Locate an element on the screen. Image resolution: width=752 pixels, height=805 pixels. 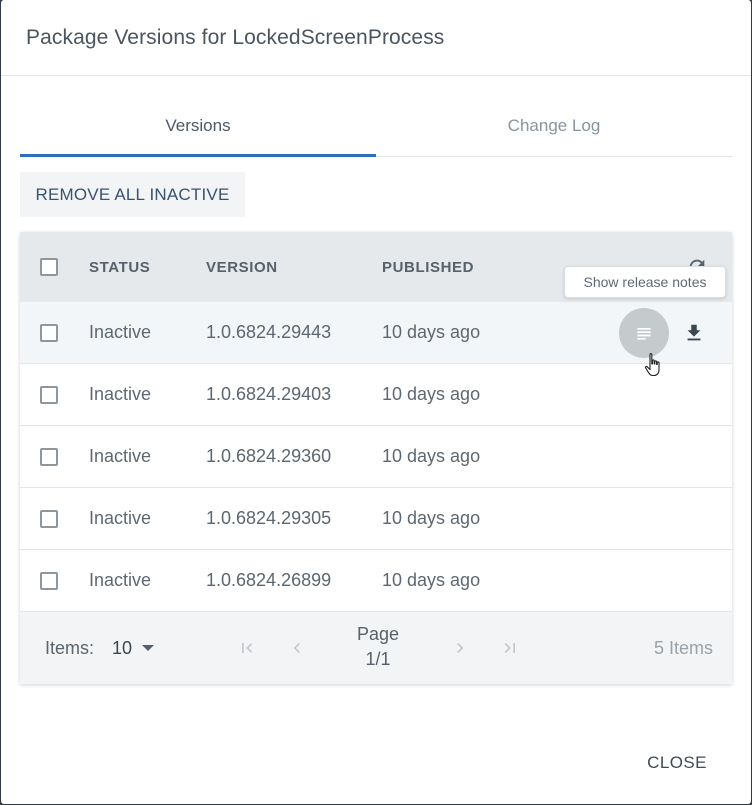
notes-icon is located at coordinates (644, 334).